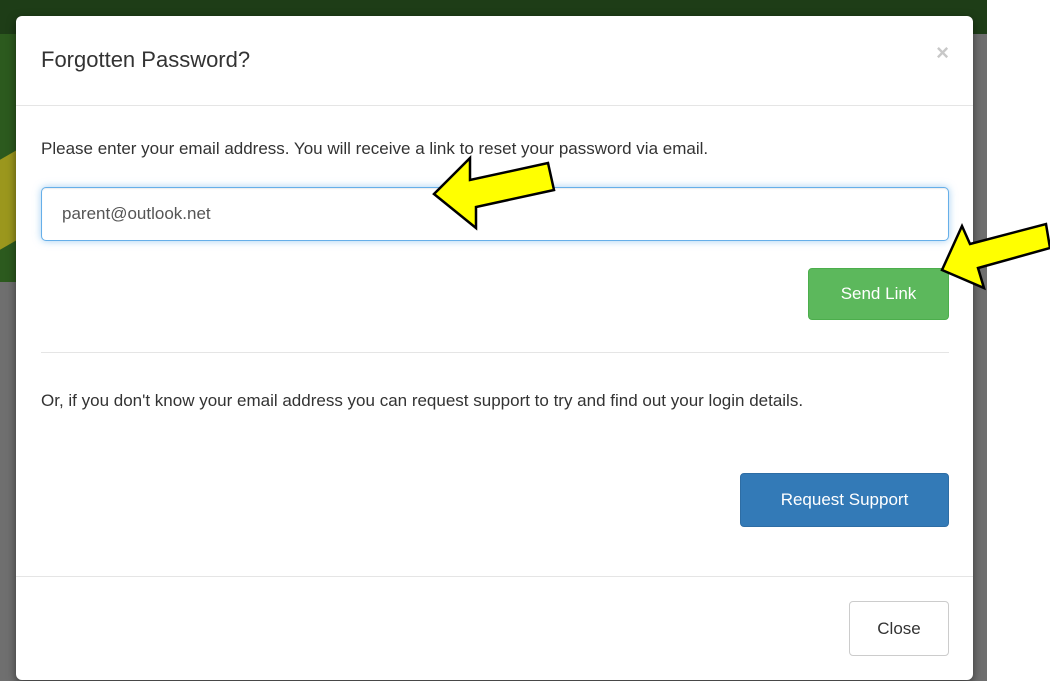 The image size is (1050, 681). What do you see at coordinates (495, 352) in the screenshot?
I see `section-divider` at bounding box center [495, 352].